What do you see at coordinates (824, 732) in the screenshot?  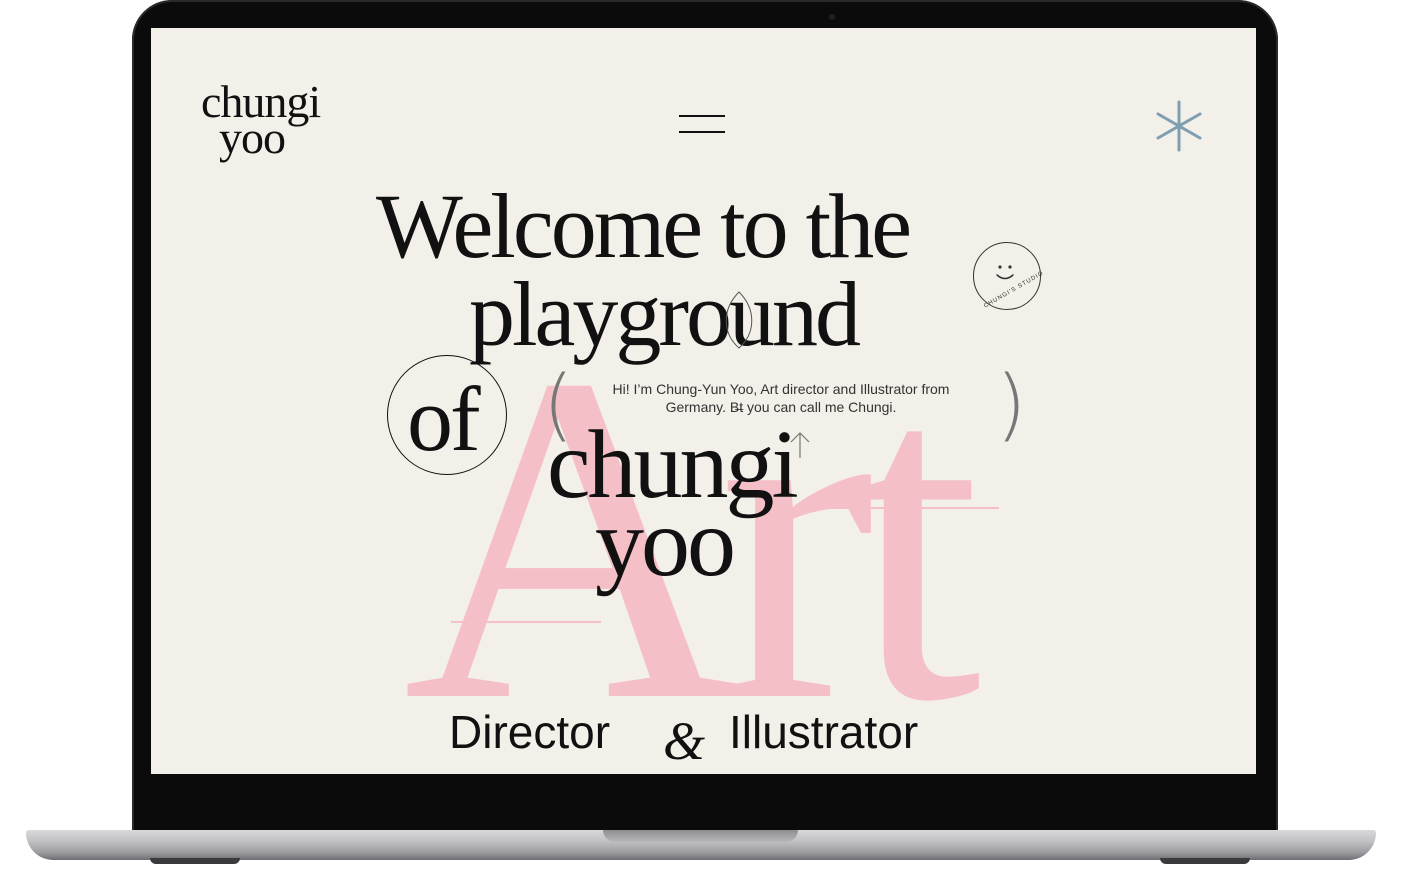 I see `role-illustrator: Illustrator` at bounding box center [824, 732].